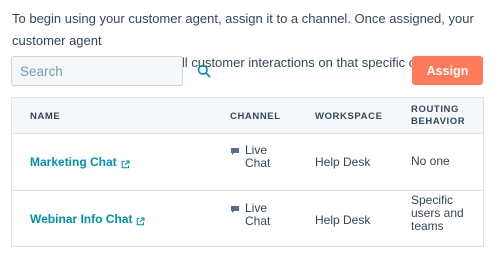  What do you see at coordinates (73, 162) in the screenshot?
I see `agent-name: Marketing Chat` at bounding box center [73, 162].